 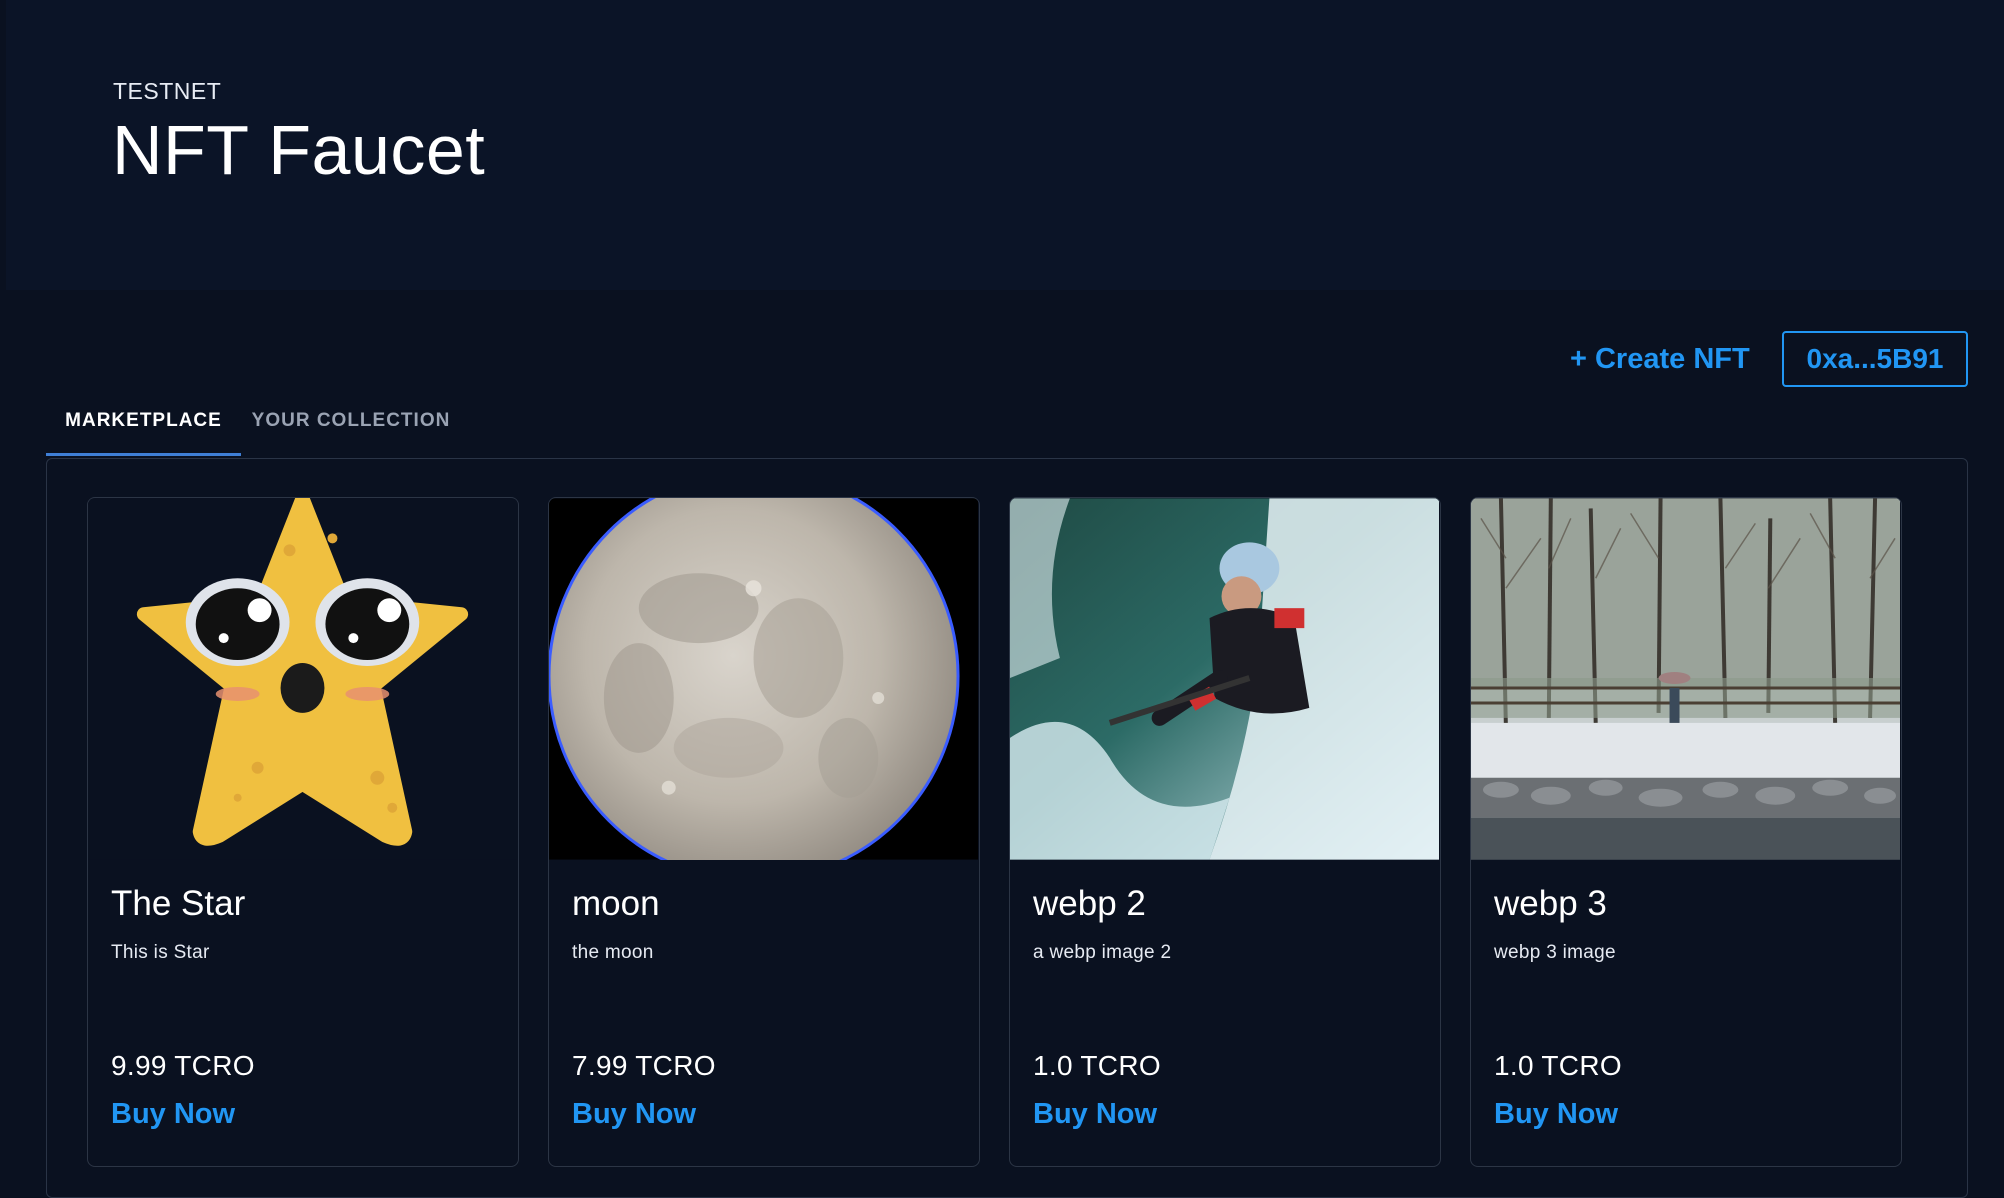 I want to click on page-title: NFT Faucet, so click(x=299, y=150).